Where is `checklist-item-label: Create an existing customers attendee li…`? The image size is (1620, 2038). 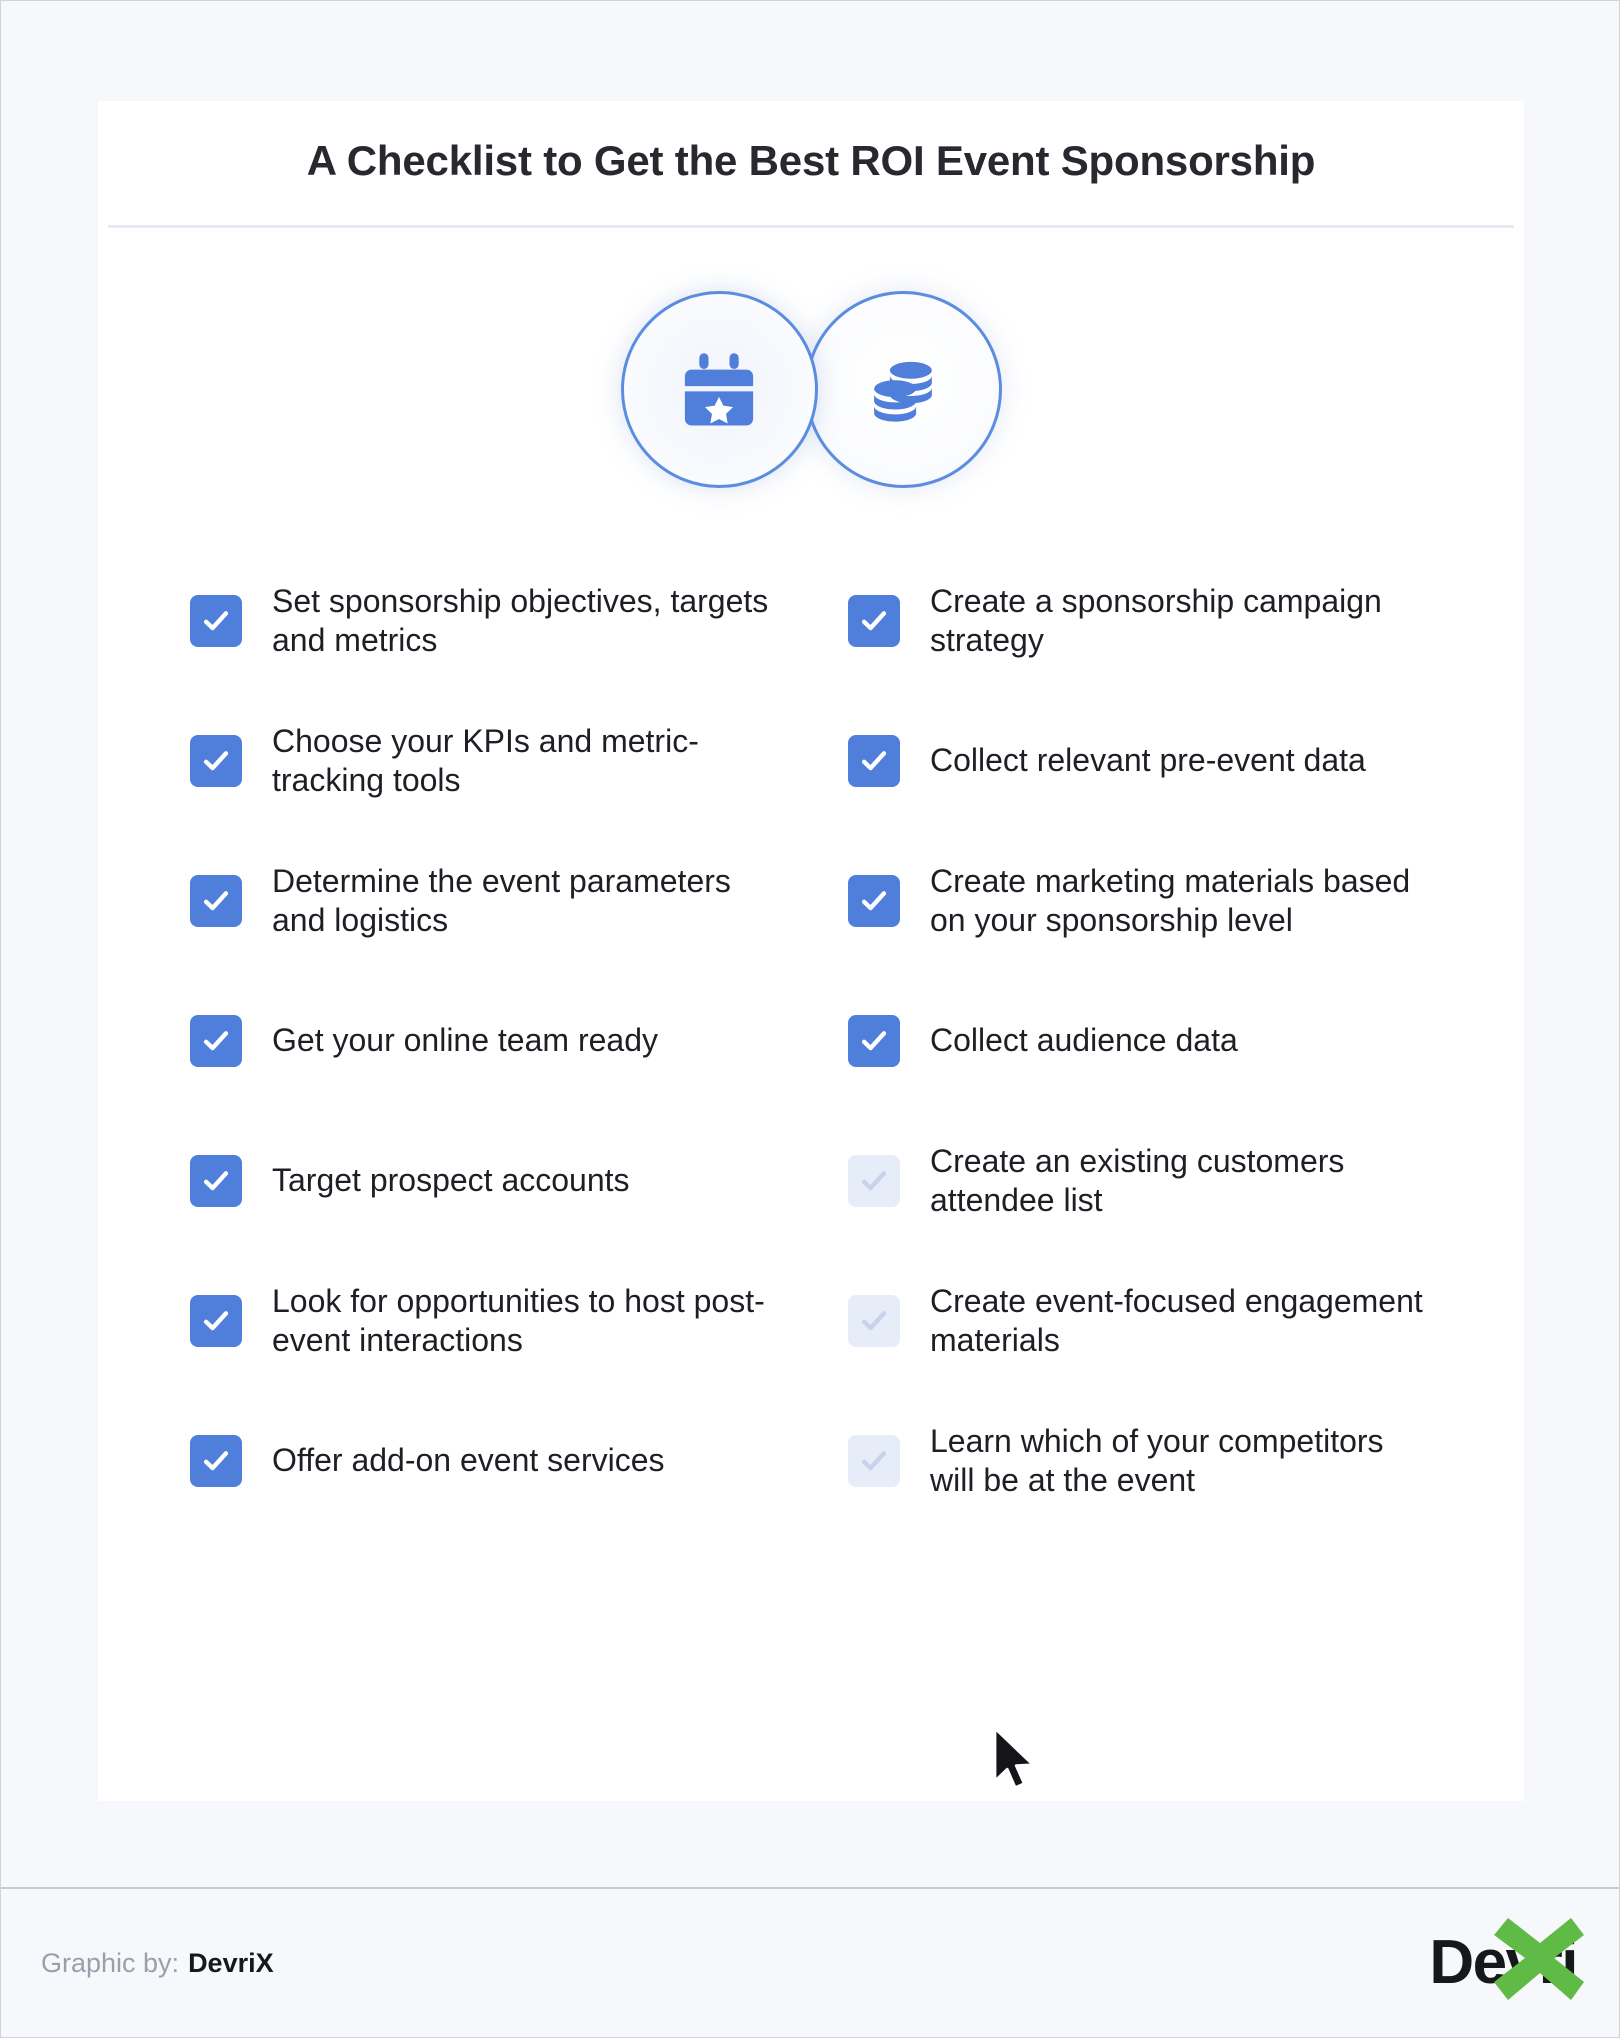 checklist-item-label: Create an existing customers attendee li… is located at coordinates (1137, 1180).